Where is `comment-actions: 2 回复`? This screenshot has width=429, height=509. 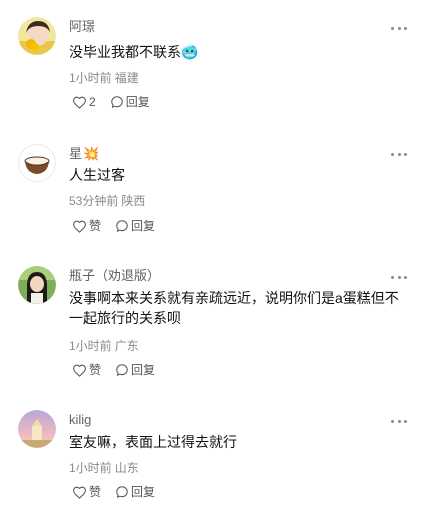
comment-actions: 2 回复 is located at coordinates (111, 102).